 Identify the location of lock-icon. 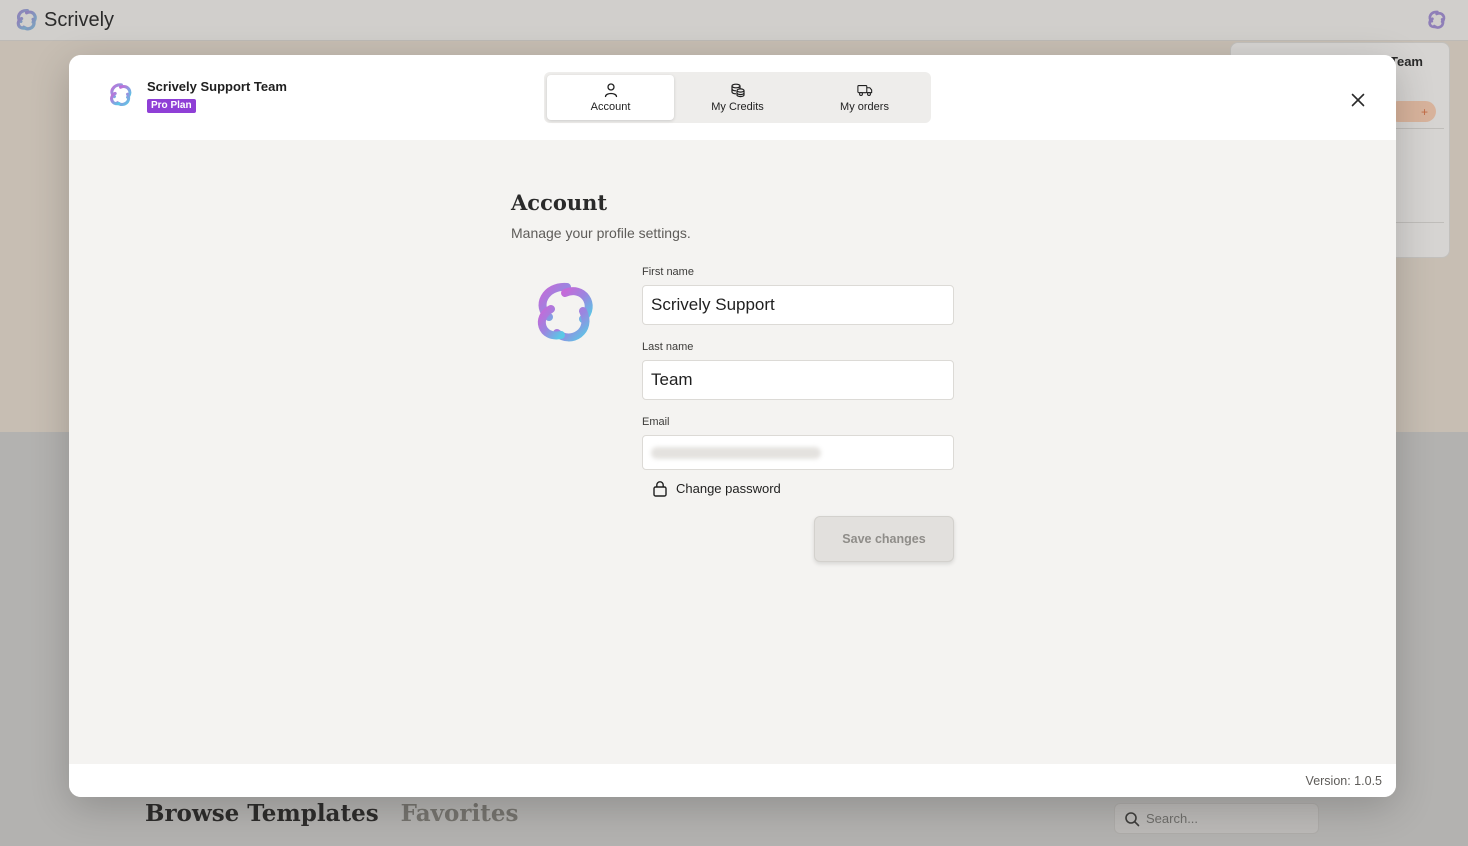
(660, 489).